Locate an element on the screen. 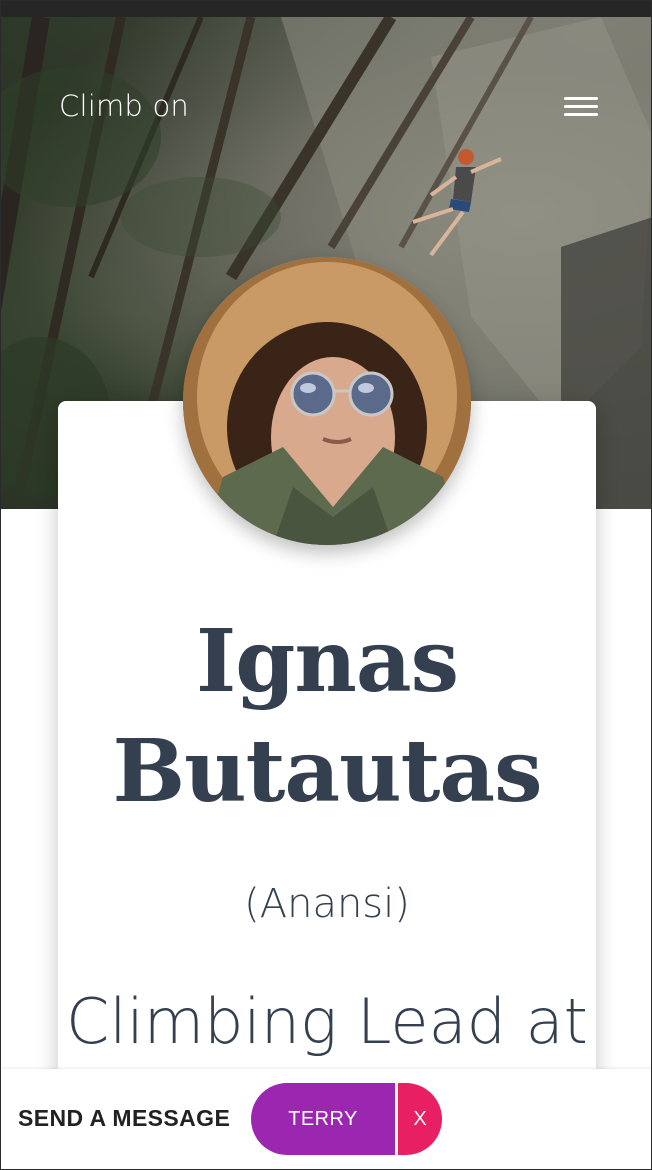  remove-recipient-button: X is located at coordinates (420, 1119).